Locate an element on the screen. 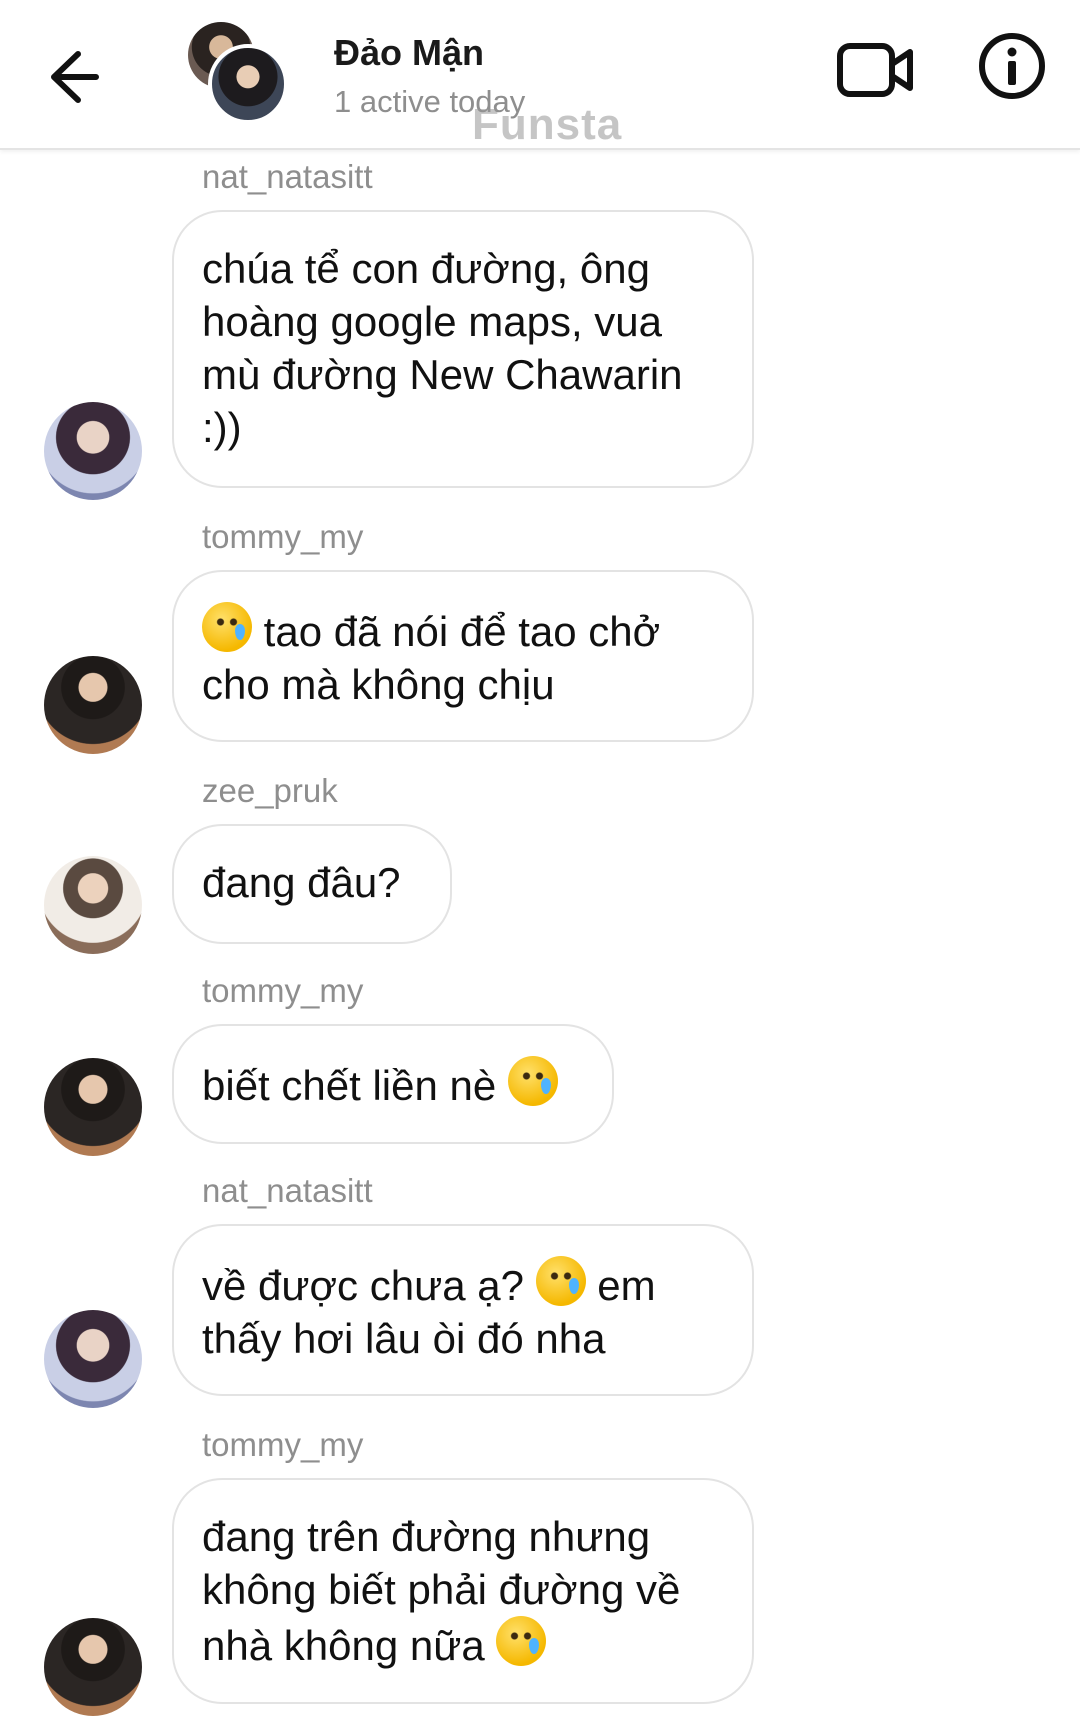 This screenshot has height=1726, width=1080. group-avatar is located at coordinates (238, 73).